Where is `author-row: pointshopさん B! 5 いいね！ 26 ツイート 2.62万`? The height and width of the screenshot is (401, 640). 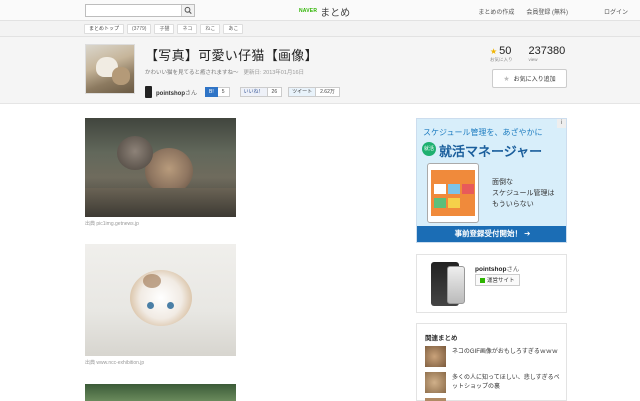
author-row: pointshopさん B! 5 いいね！ 26 ツイート 2.62万 is located at coordinates (242, 92).